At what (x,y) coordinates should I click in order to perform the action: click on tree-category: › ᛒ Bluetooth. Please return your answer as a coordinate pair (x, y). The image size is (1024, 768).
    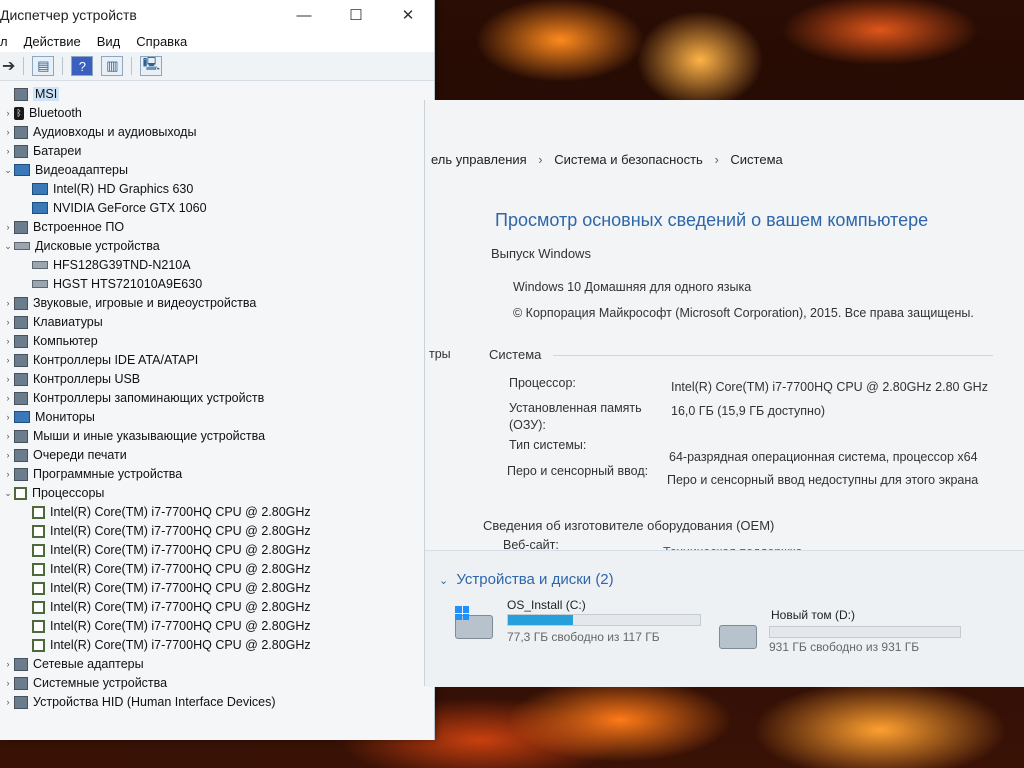
    Looking at the image, I should click on (42, 113).